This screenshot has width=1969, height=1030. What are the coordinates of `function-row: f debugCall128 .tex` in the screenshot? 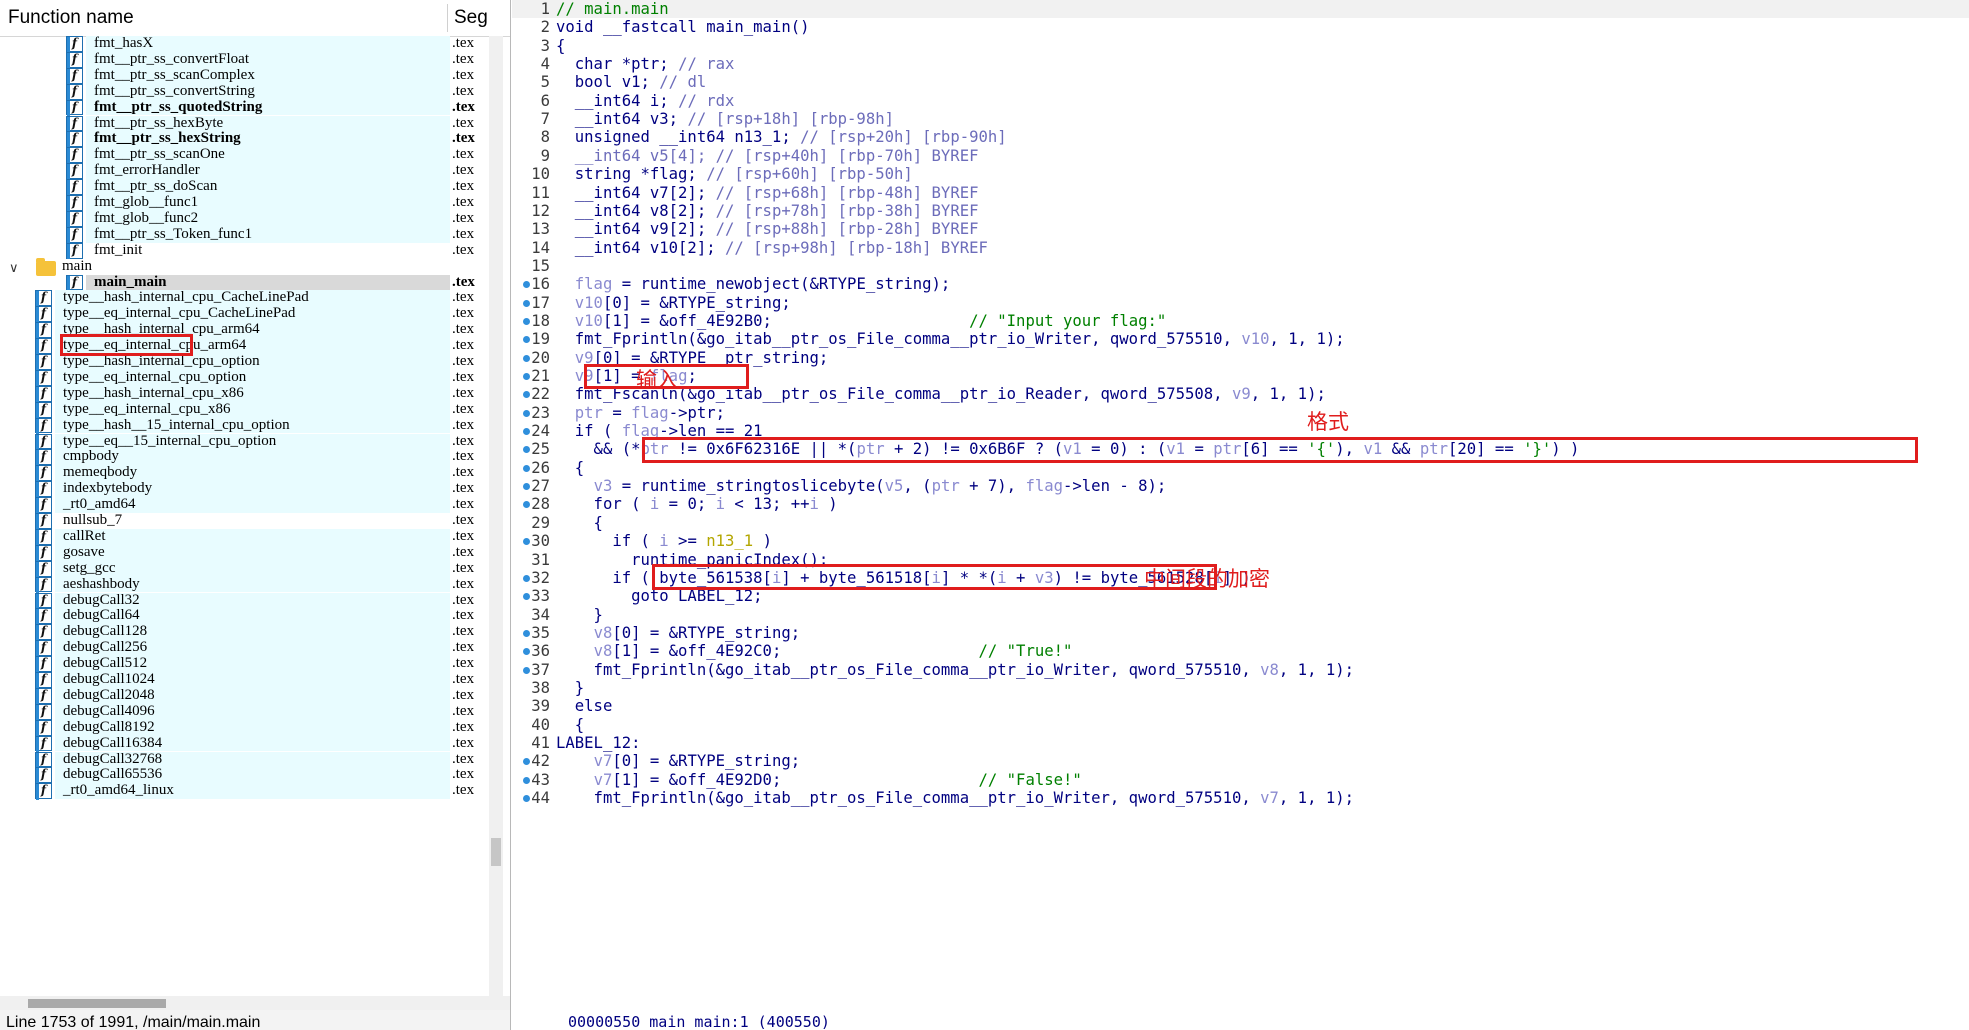 It's located at (255, 632).